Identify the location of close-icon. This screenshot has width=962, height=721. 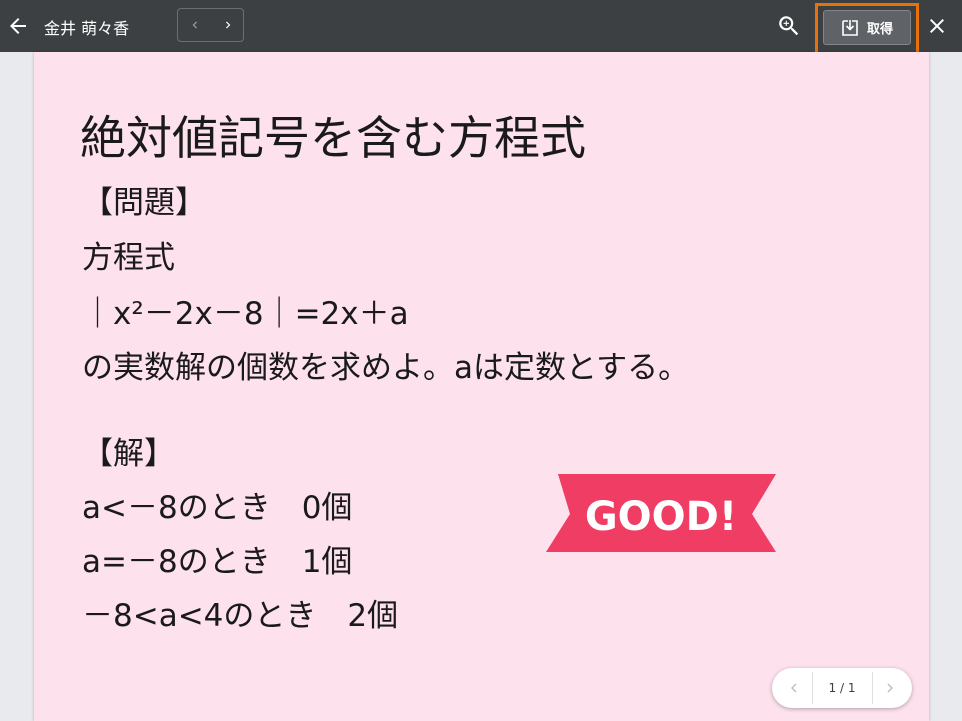
(937, 26).